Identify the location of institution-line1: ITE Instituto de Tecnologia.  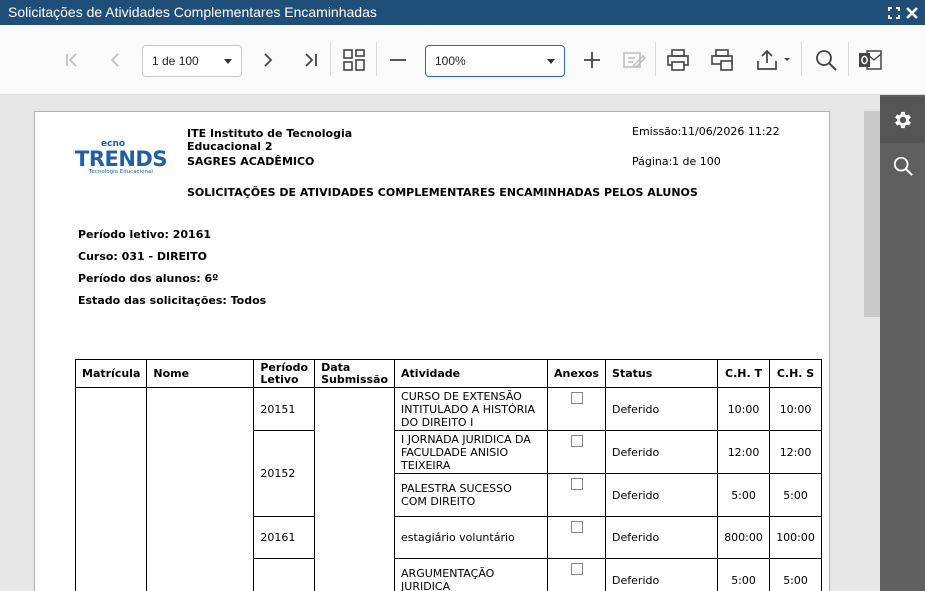
(270, 133).